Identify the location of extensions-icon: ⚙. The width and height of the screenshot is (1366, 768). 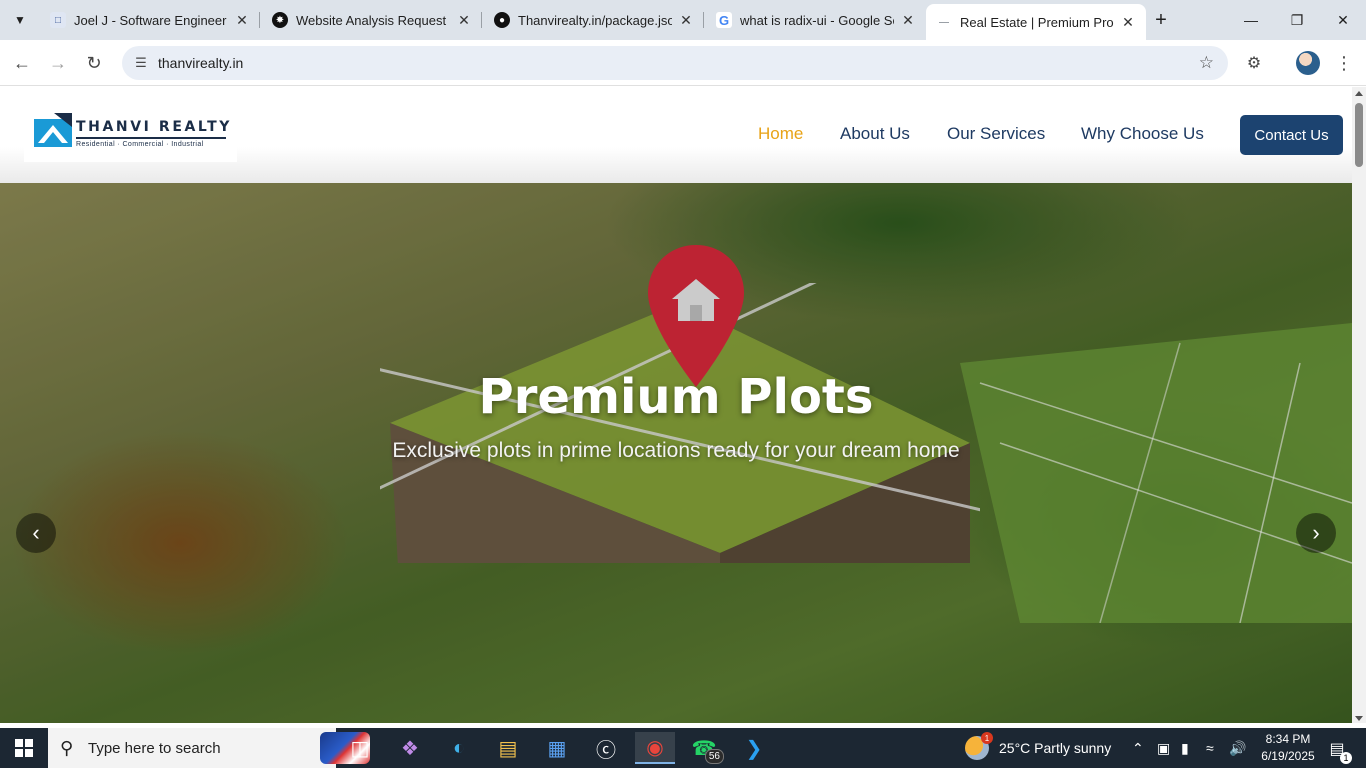
(1254, 63).